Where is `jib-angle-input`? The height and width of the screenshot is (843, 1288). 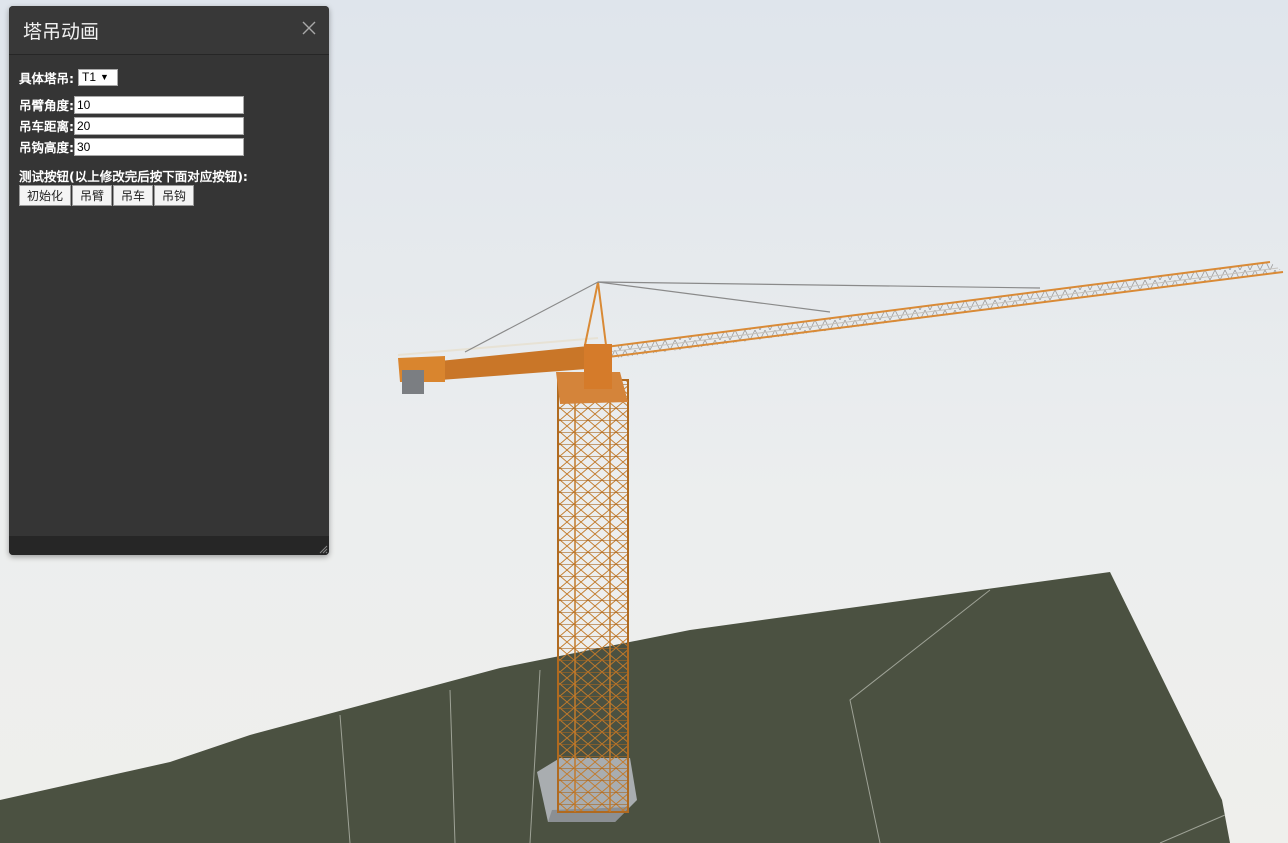
jib-angle-input is located at coordinates (159, 104).